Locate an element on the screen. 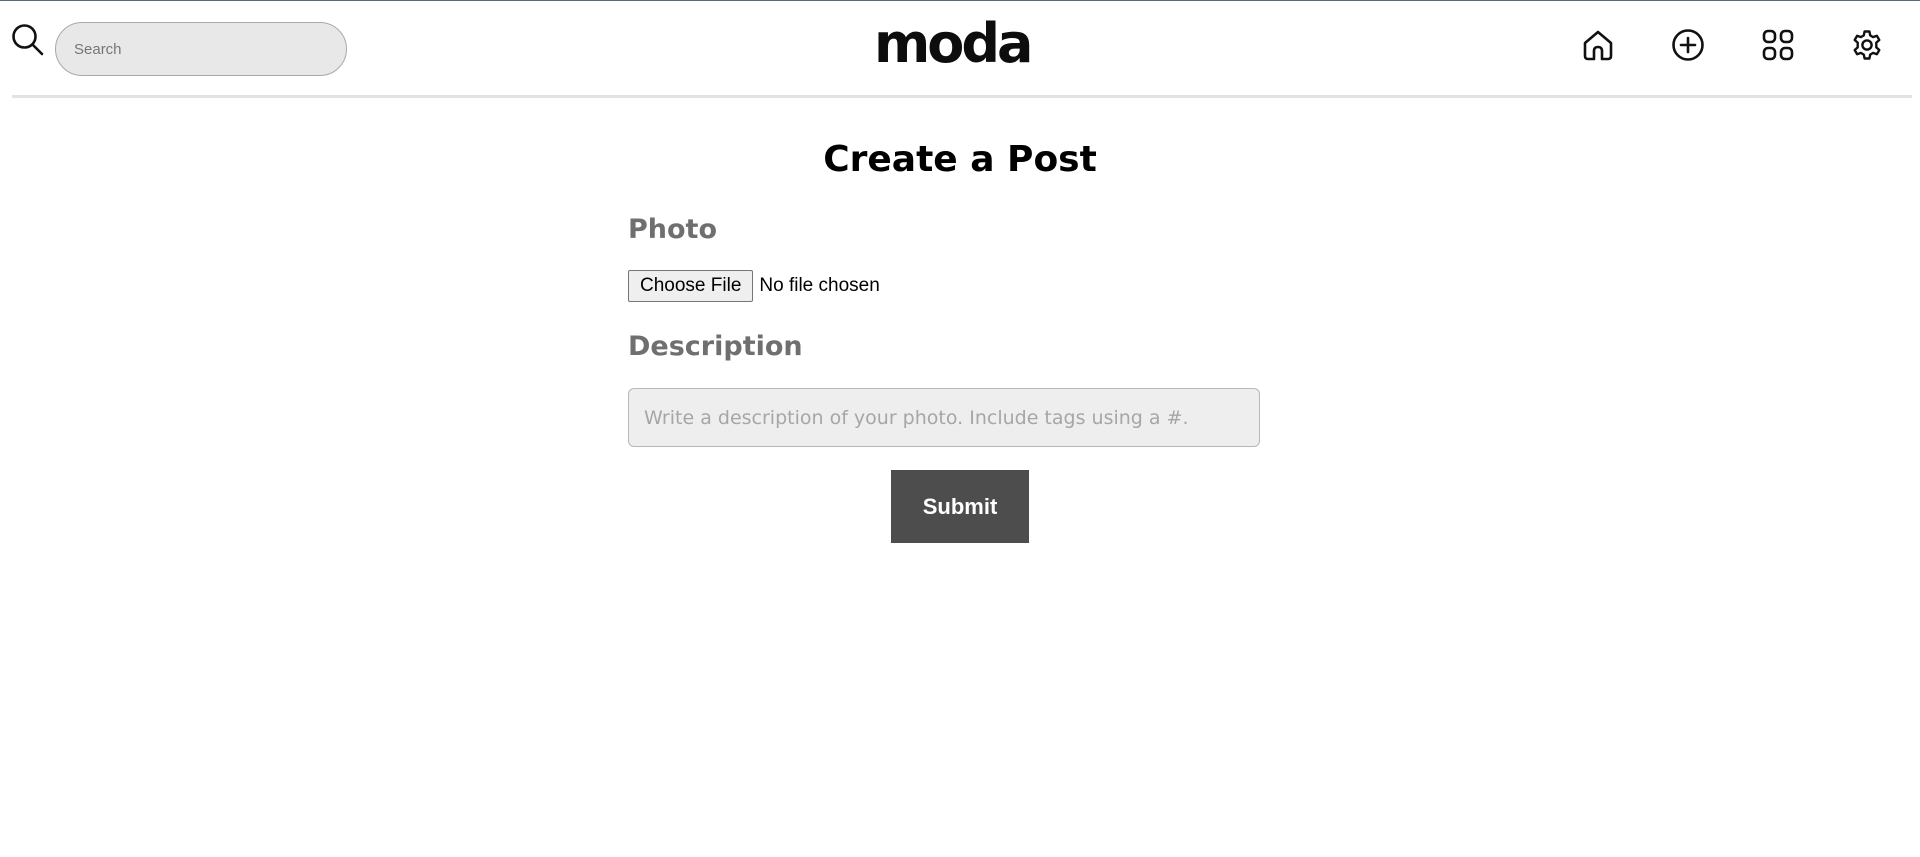 This screenshot has width=1920, height=857. top-navbar: moda is located at coordinates (960, 49).